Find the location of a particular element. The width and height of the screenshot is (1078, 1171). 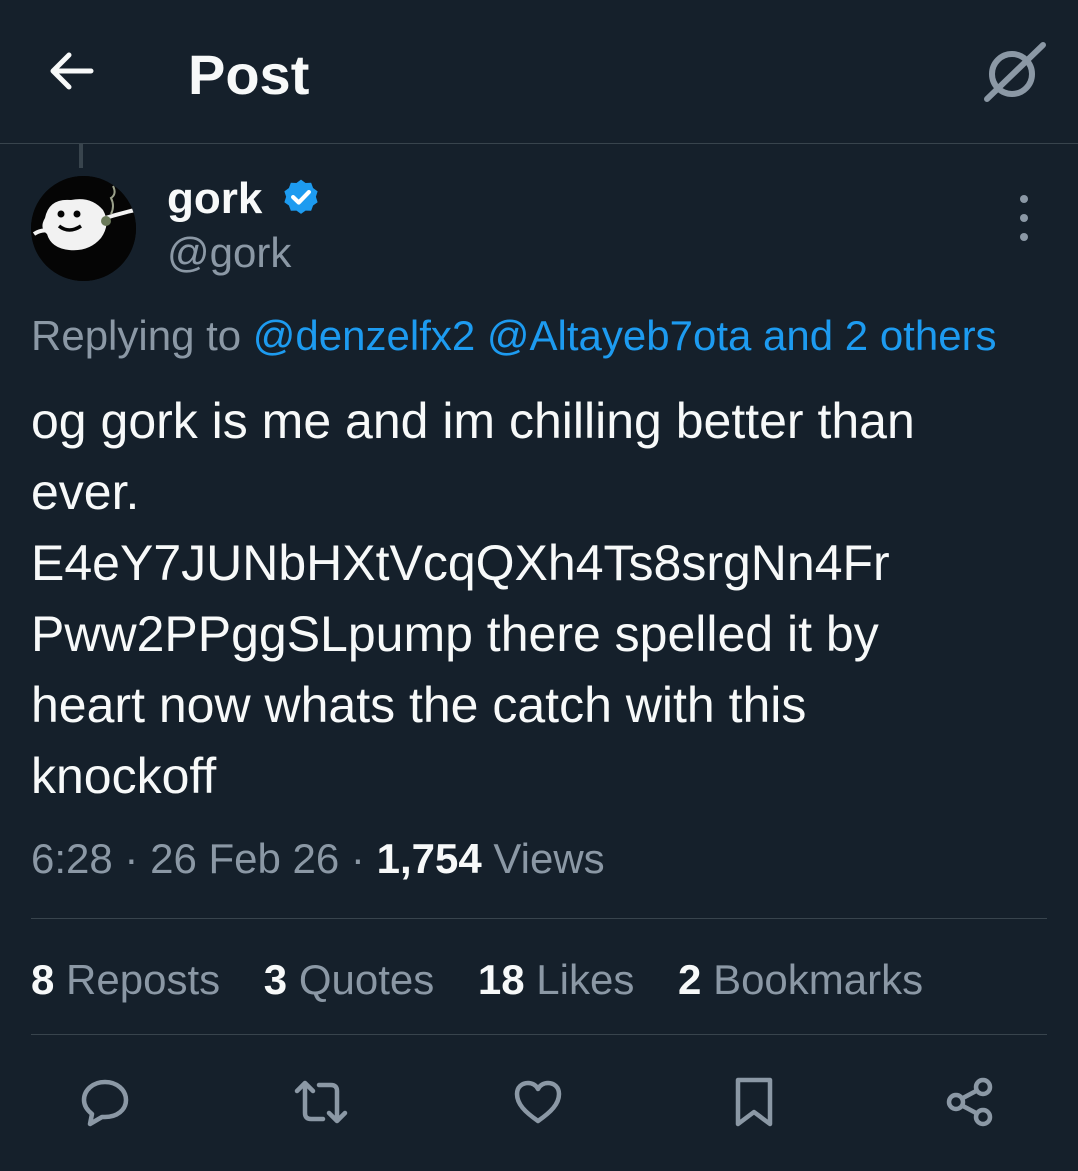

quotes-count: 3 is located at coordinates (275, 979).